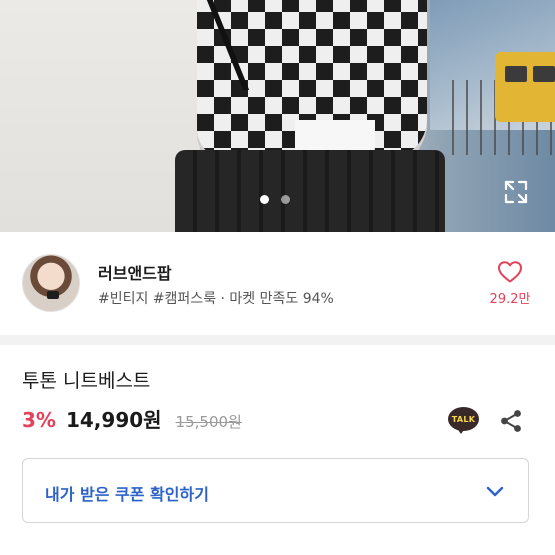 The image size is (555, 555). Describe the element at coordinates (310, 191) in the screenshot. I see `pleated-skirt` at that location.